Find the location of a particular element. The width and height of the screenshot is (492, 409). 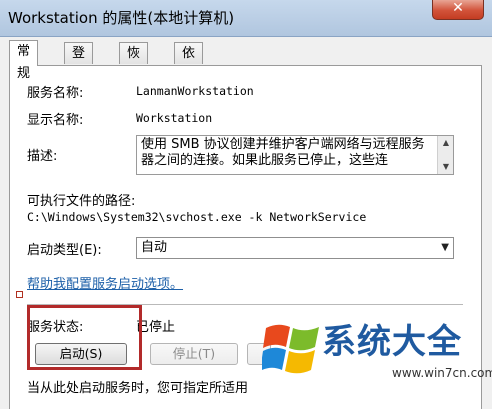

help-link: 帮助我配置服务启动选项。 is located at coordinates (105, 282).